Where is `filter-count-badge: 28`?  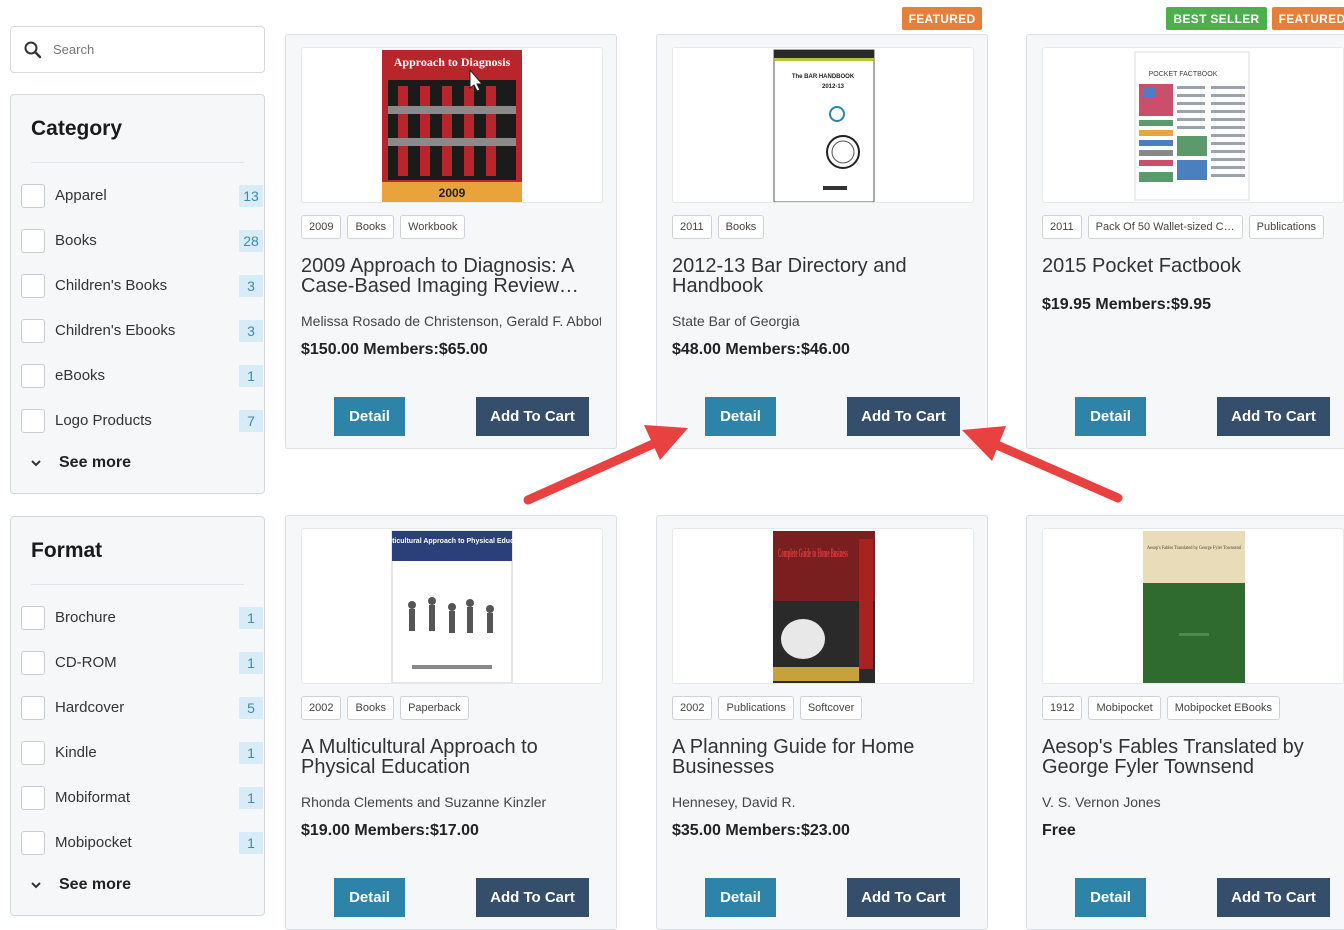
filter-count-badge: 28 is located at coordinates (251, 240).